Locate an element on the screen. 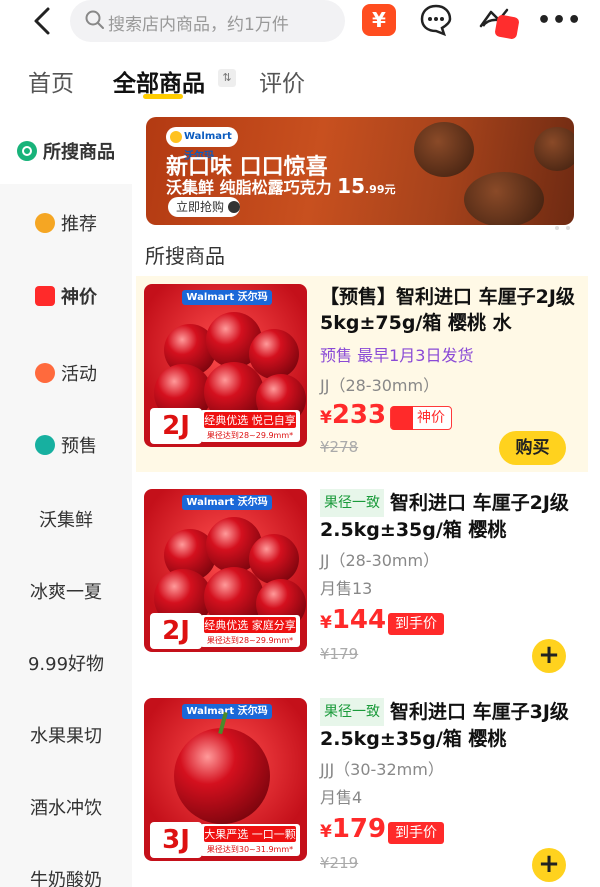 The height and width of the screenshot is (887, 600). sidebar-item-label: 推荐 is located at coordinates (79, 224).